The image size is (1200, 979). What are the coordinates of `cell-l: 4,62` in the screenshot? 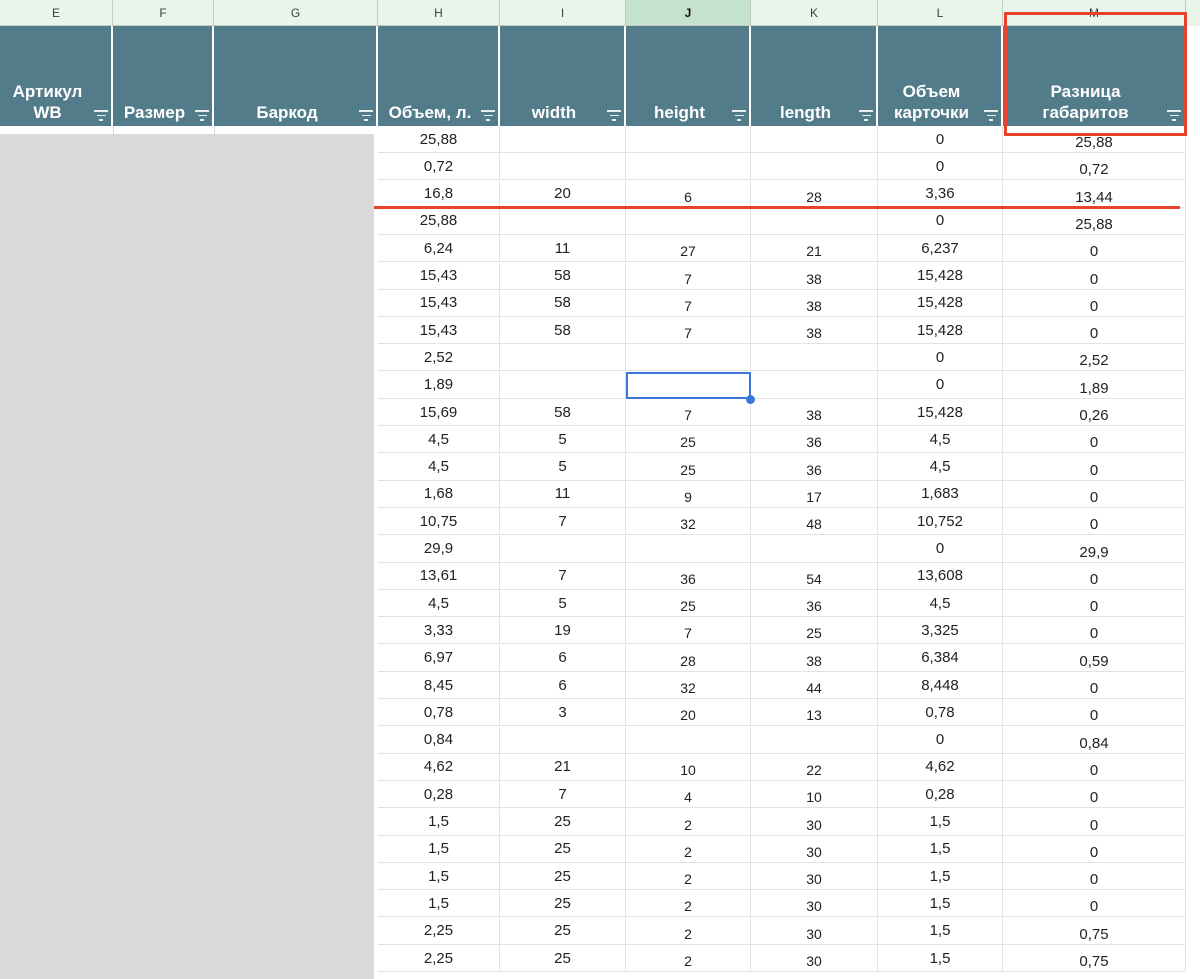 It's located at (940, 767).